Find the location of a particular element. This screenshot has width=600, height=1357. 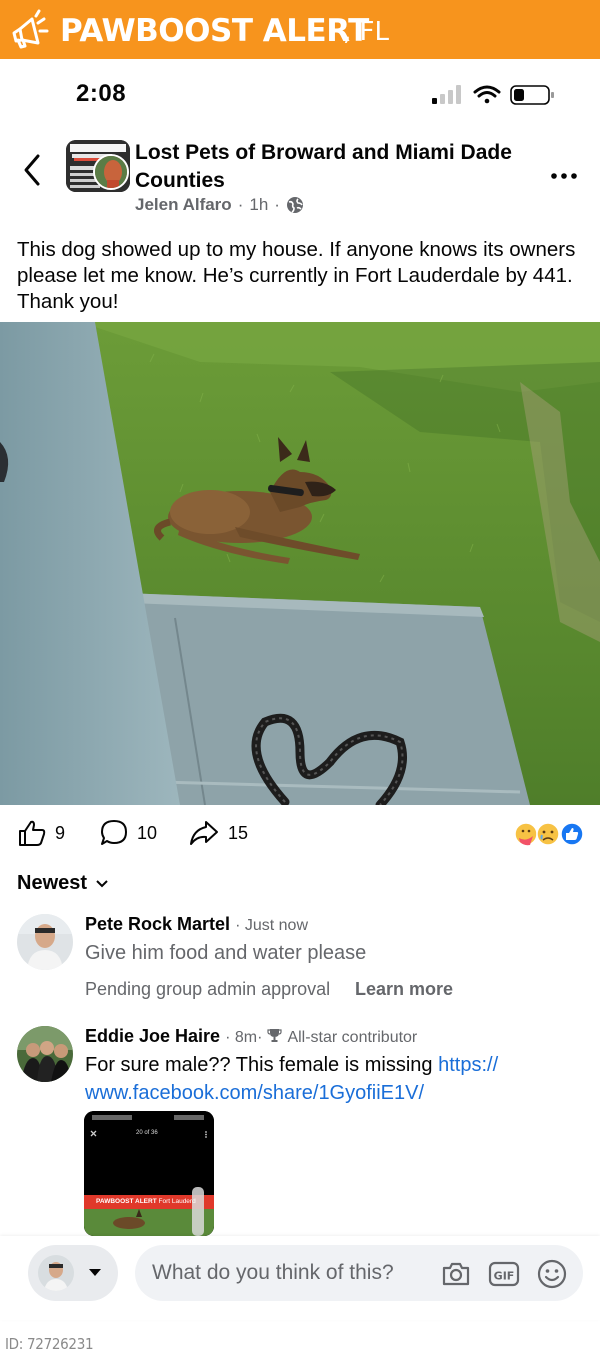

like-icon is located at coordinates (32, 833).